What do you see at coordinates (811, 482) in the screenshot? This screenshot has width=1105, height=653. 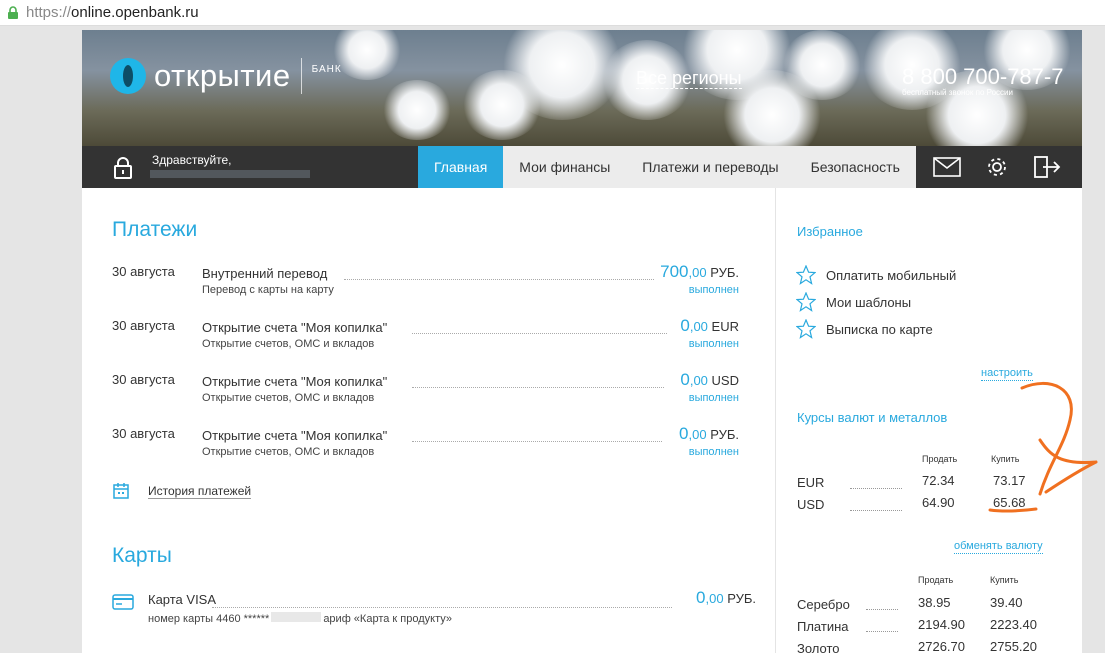 I see `currency-name: EUR` at bounding box center [811, 482].